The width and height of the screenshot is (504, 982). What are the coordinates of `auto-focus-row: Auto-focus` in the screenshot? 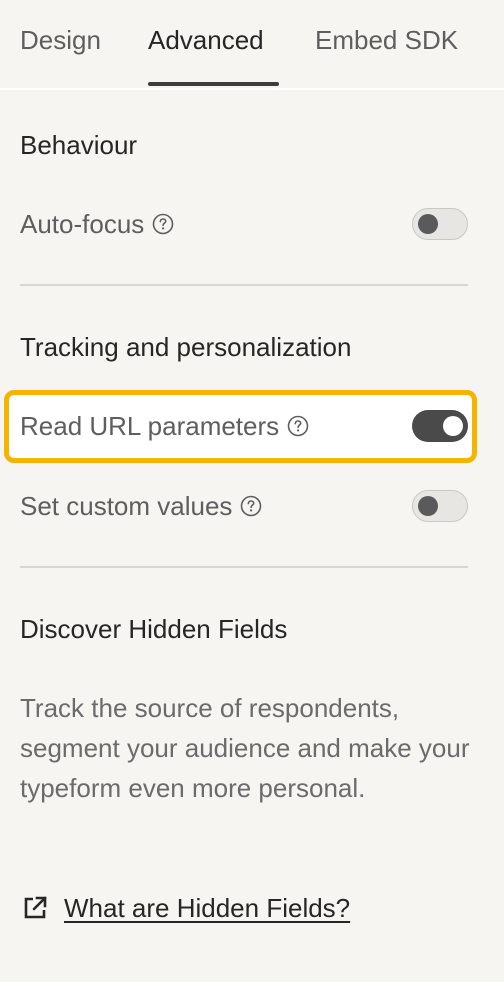 It's located at (244, 224).